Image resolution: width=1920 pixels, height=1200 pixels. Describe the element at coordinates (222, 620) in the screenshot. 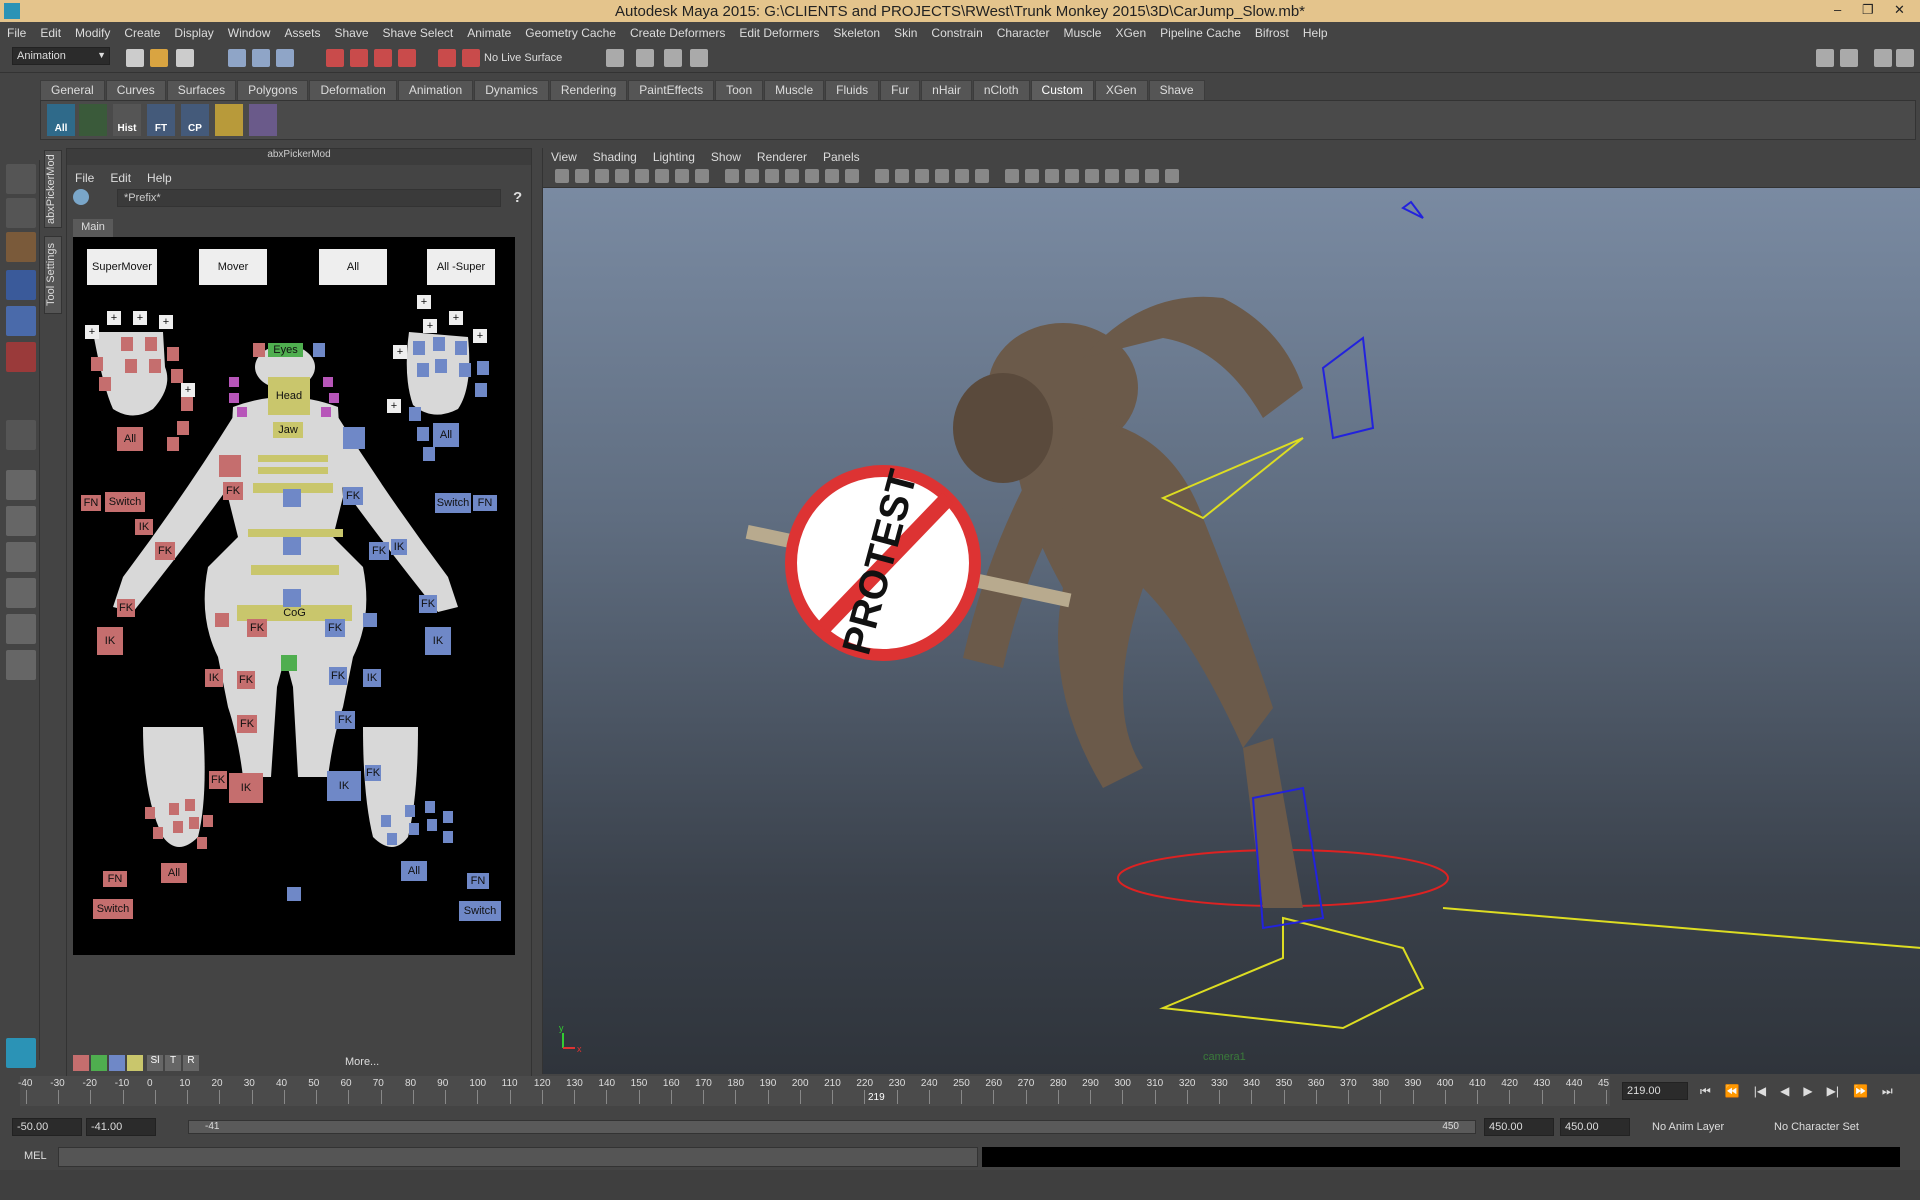

I see `left-hip-button` at that location.